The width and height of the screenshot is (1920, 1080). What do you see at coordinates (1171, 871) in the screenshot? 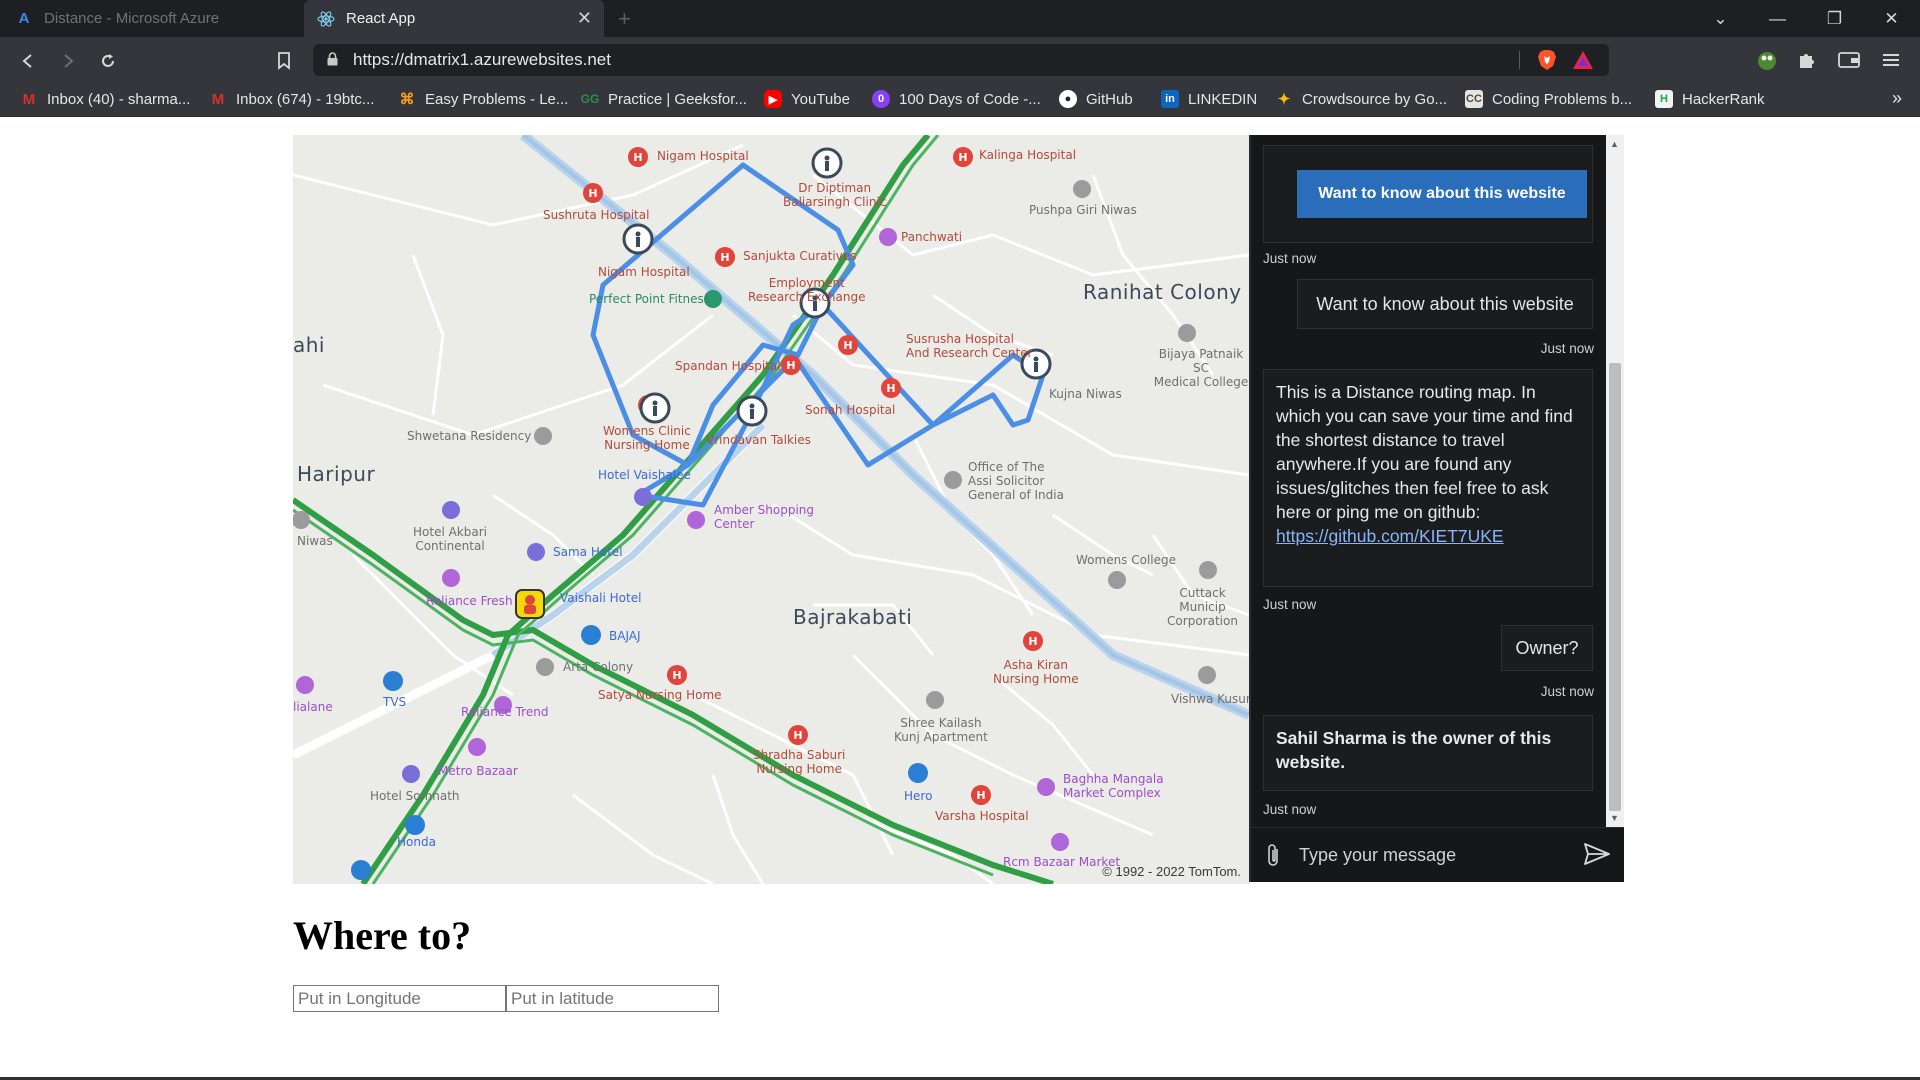
I see `map-copyright: © 1992 - 2022 TomTom.` at bounding box center [1171, 871].